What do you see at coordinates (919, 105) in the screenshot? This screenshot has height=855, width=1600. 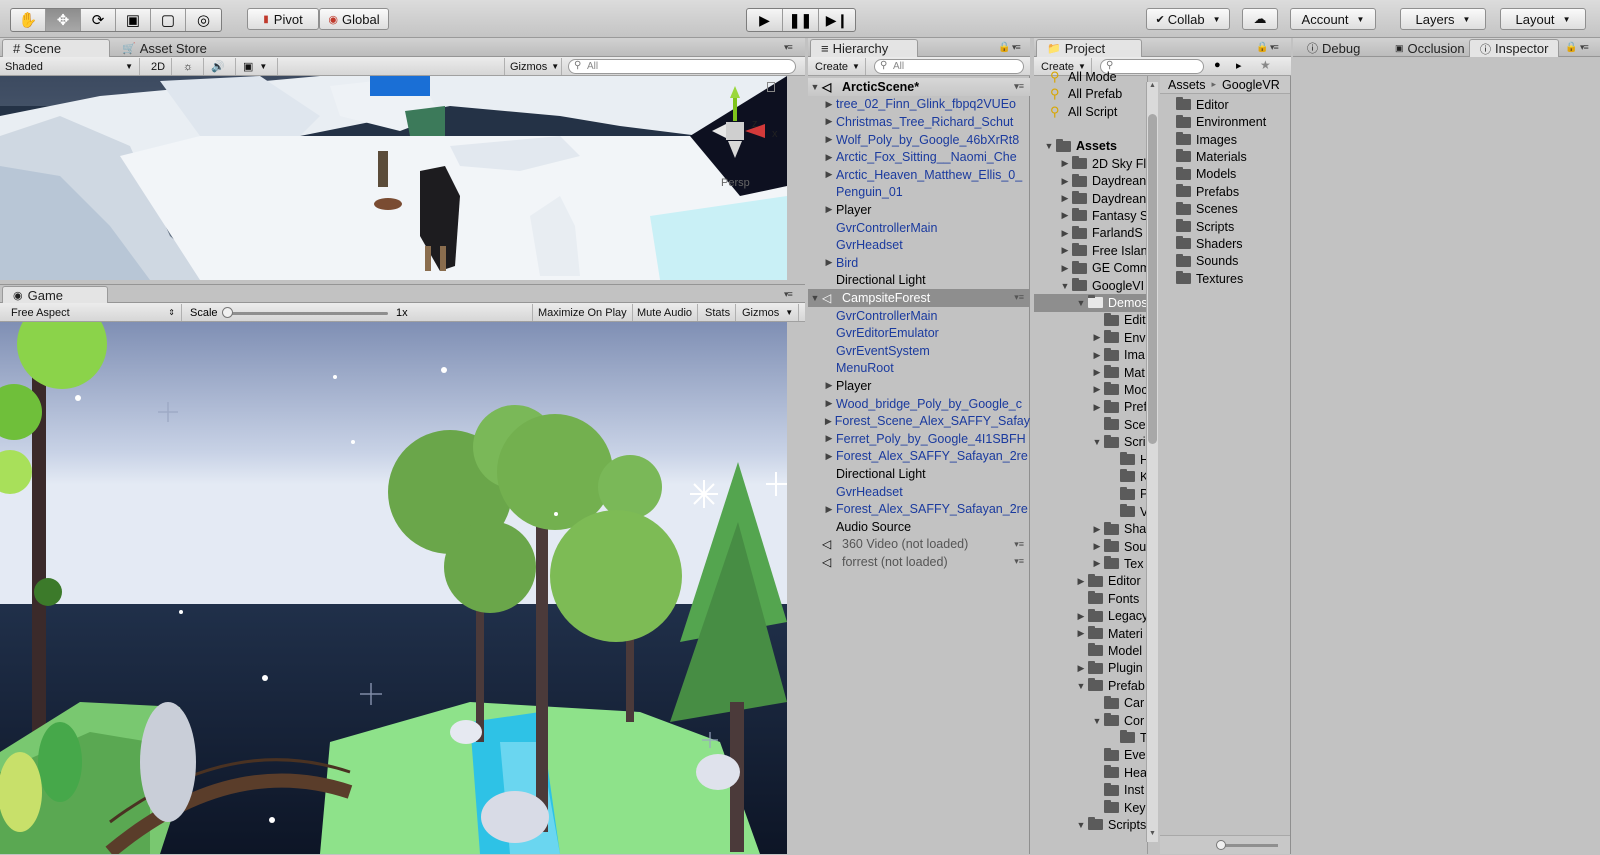 I see `hierarchy-item: ▶ tree_02_Finn_Glink_fbpq2VUEo` at bounding box center [919, 105].